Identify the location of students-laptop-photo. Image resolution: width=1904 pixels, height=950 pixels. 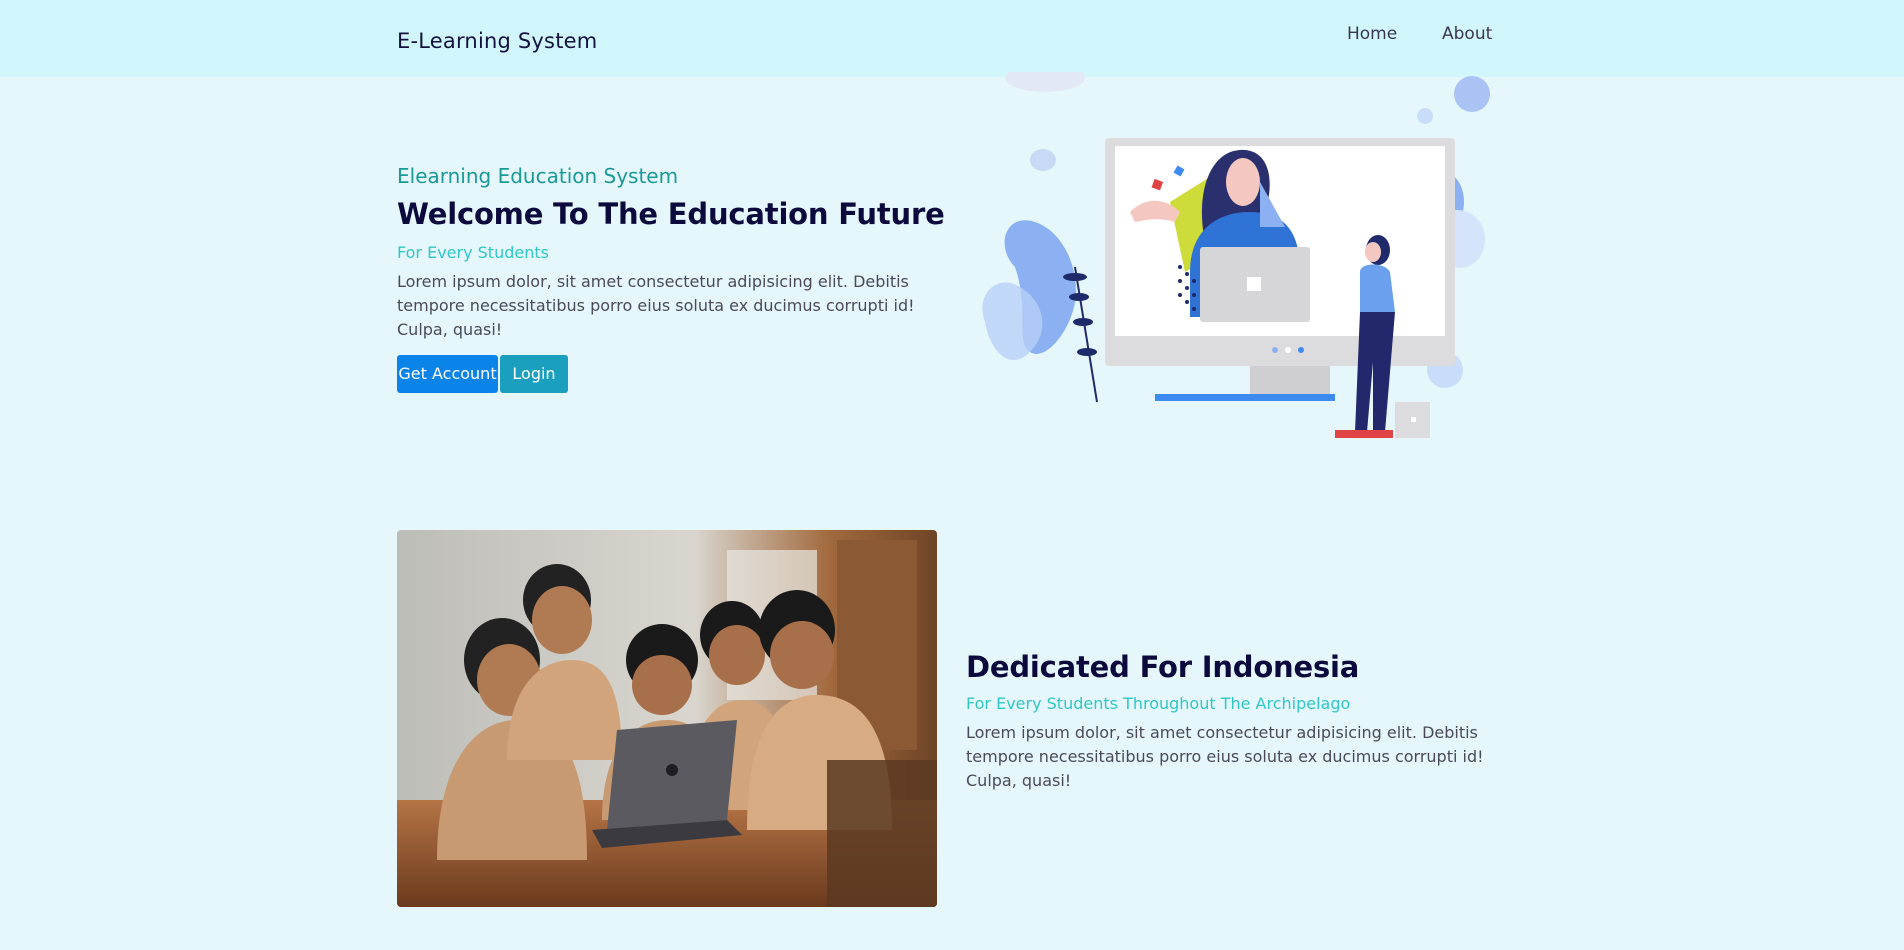
(667, 718).